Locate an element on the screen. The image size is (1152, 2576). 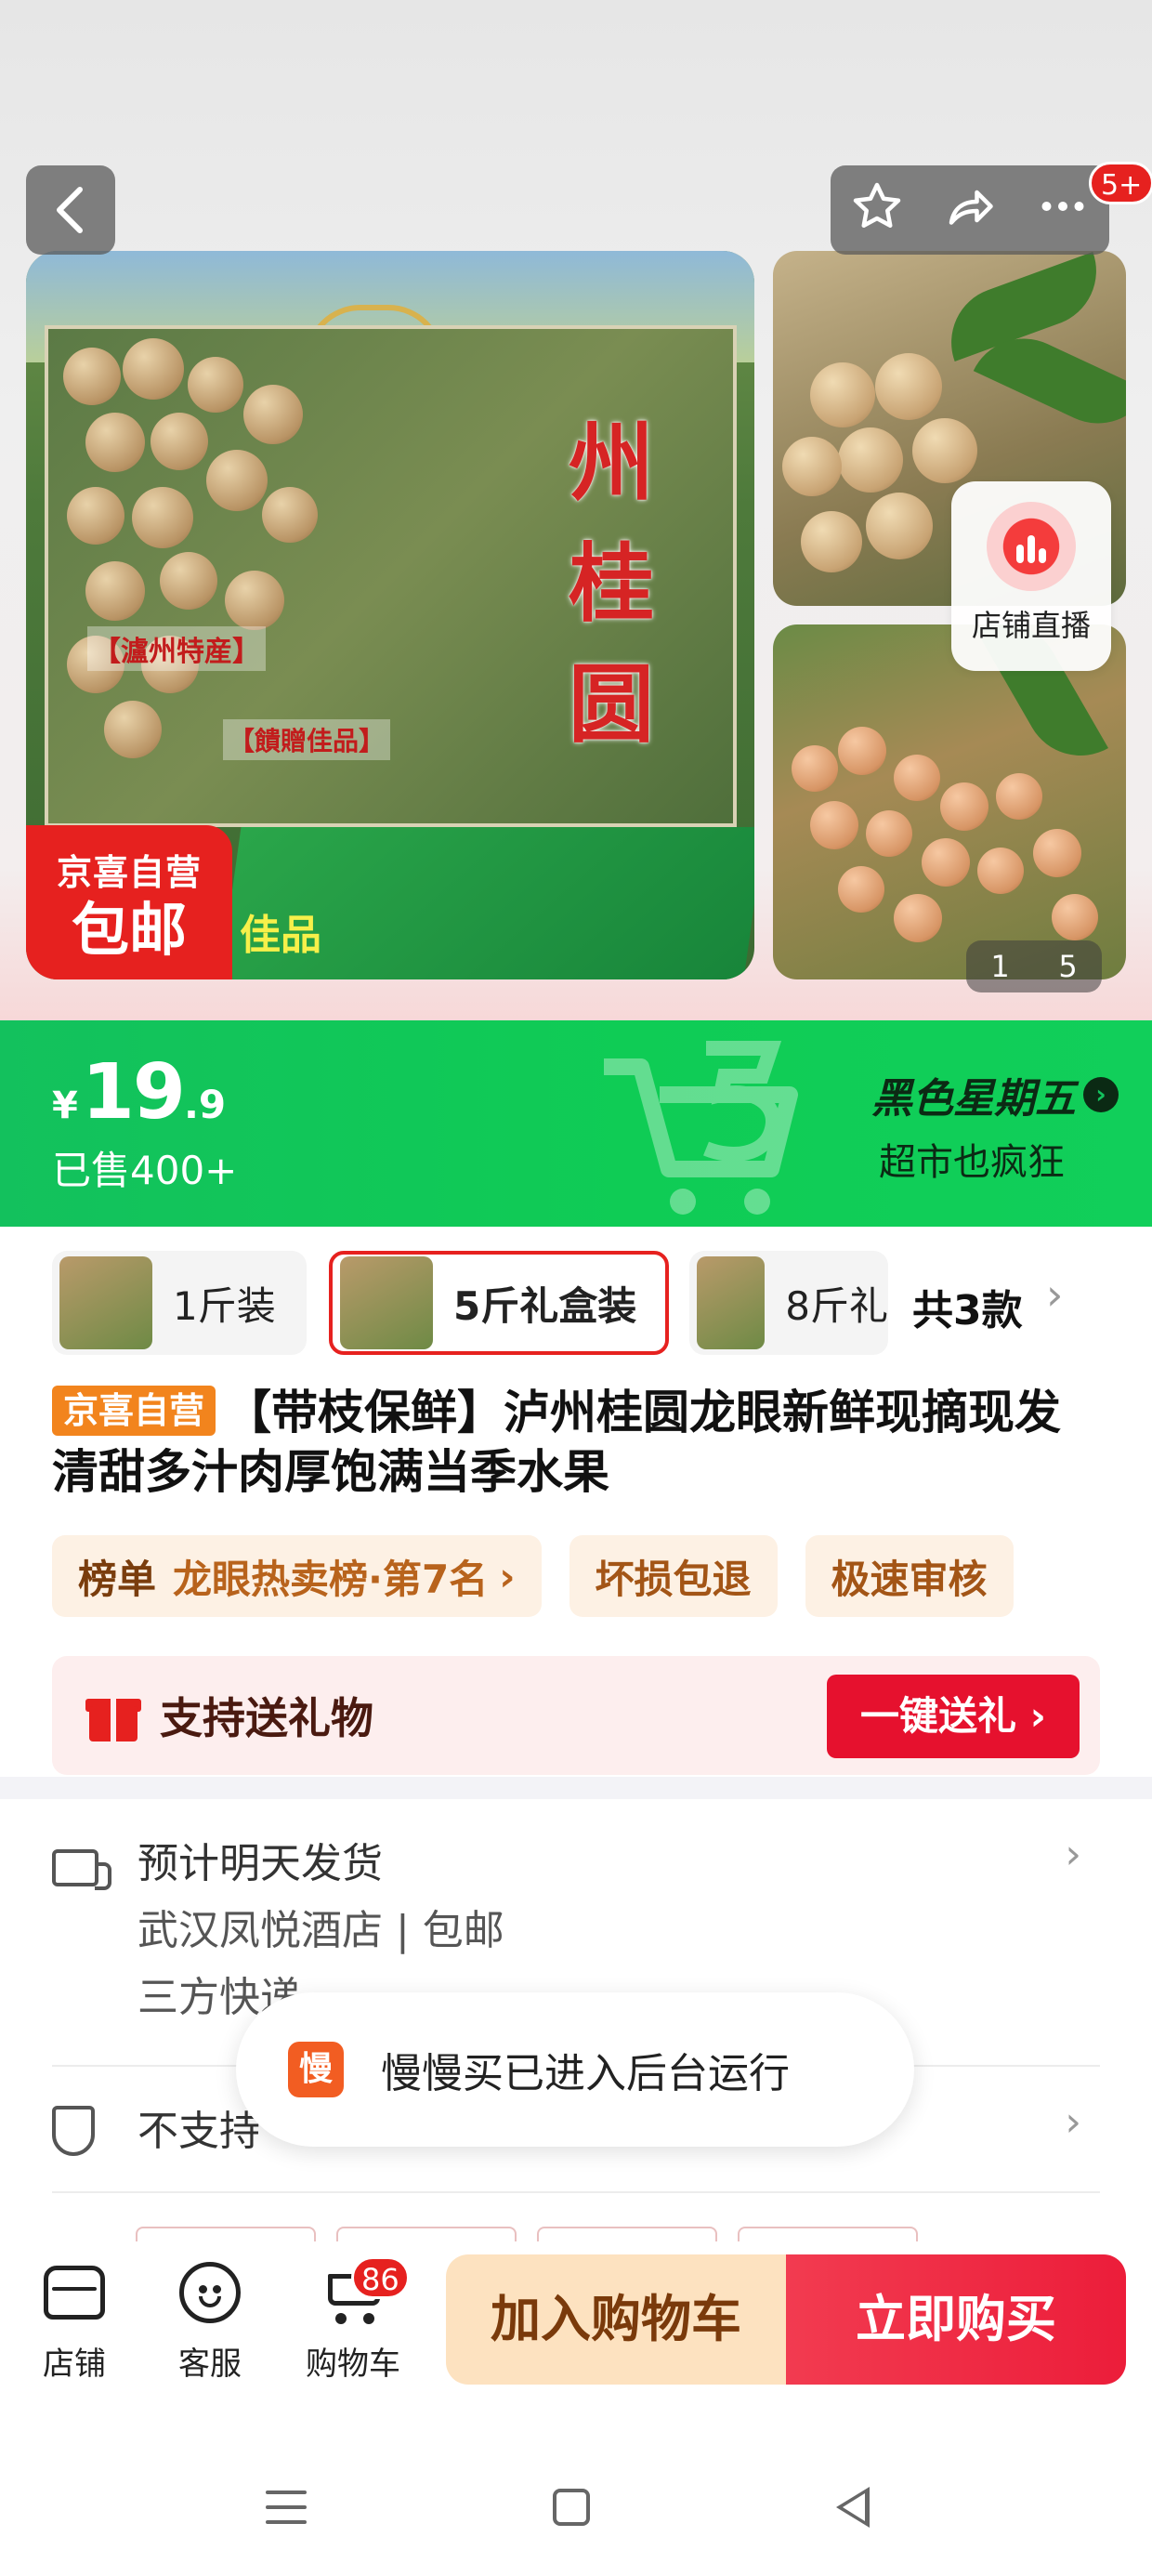
system-navigation-bar is located at coordinates (576, 2505).